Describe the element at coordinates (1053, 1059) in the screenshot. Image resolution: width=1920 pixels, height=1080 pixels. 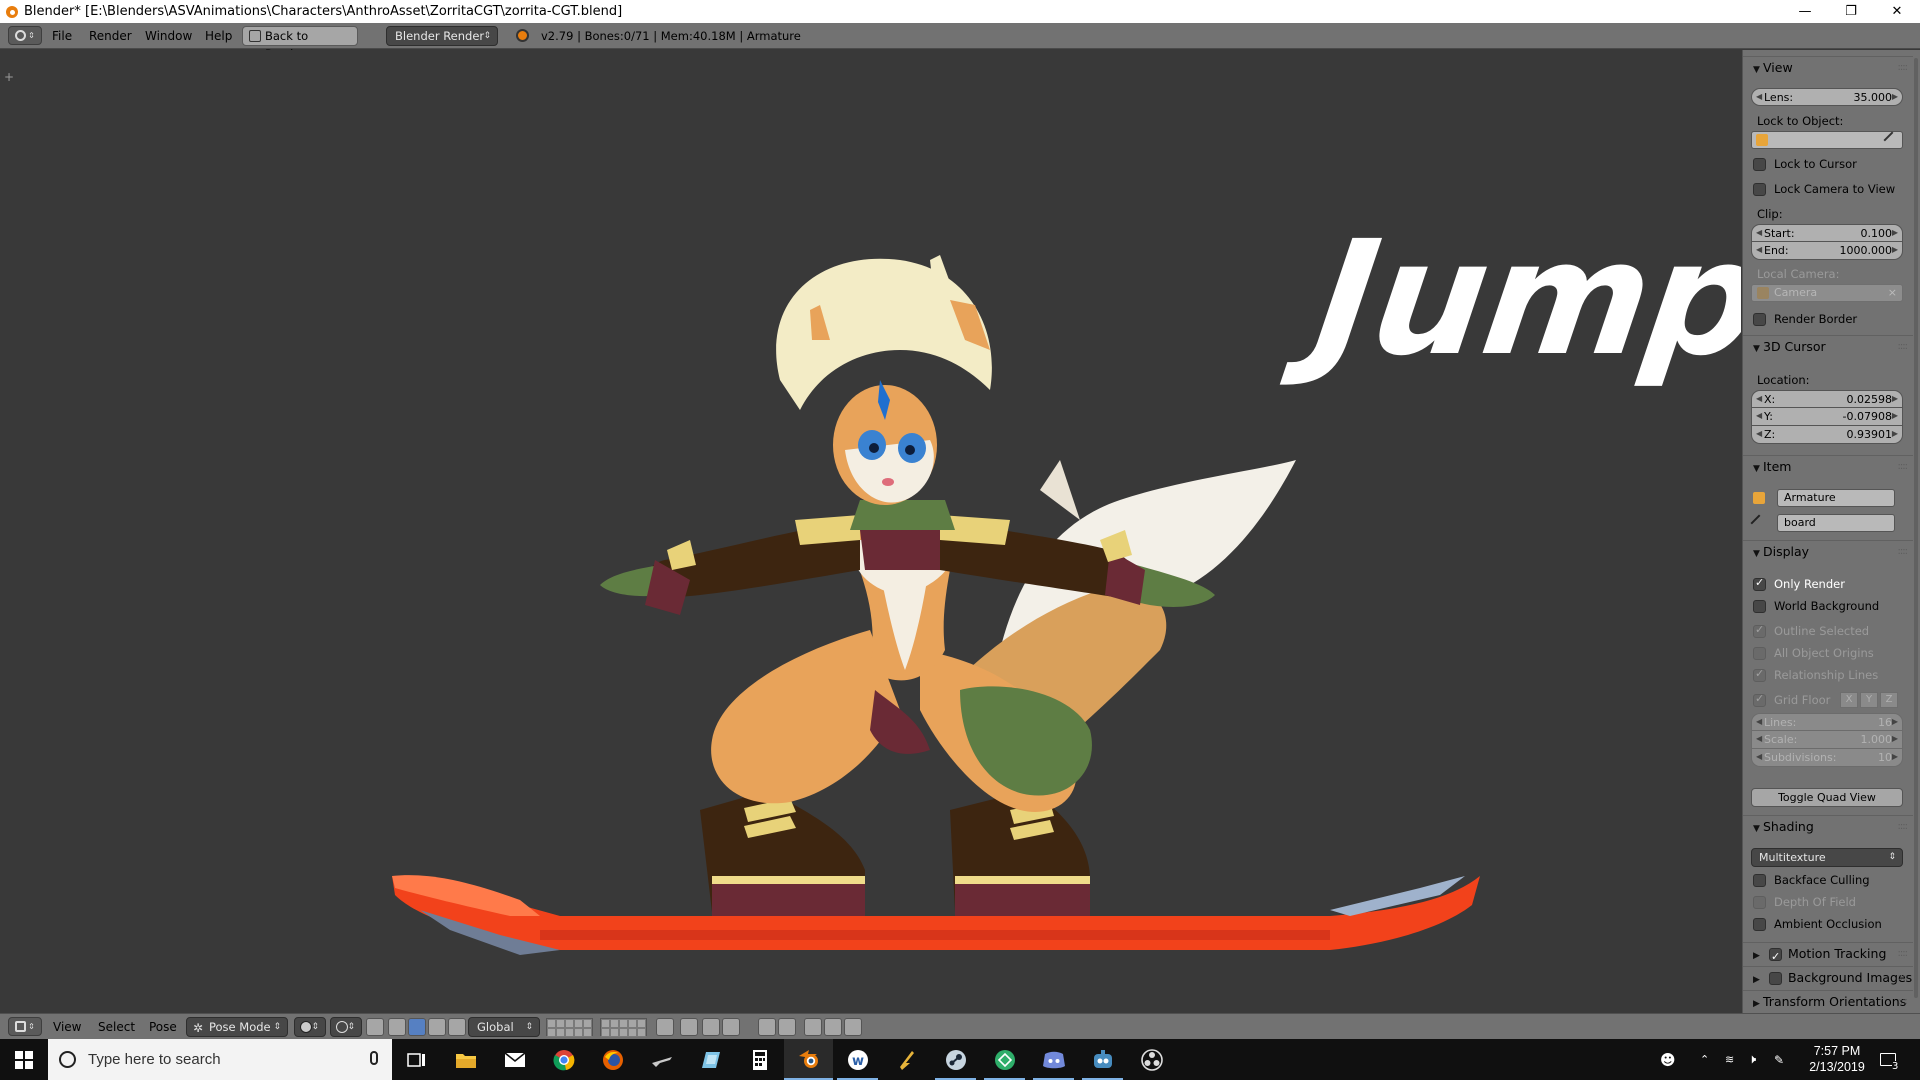
I see `taskbar-discord` at that location.